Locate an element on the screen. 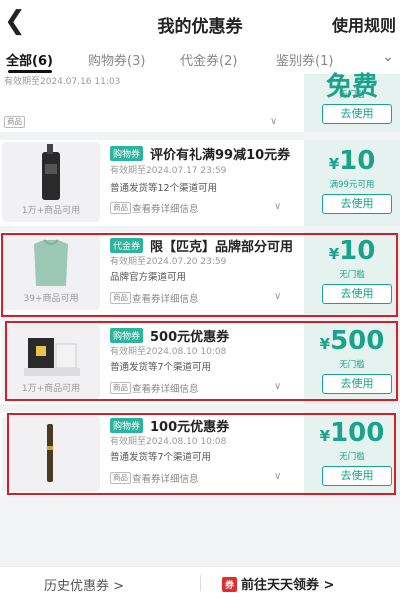 Image resolution: width=400 pixels, height=598 pixels. tab-shopping-coupons: 购物券(3) is located at coordinates (116, 59).